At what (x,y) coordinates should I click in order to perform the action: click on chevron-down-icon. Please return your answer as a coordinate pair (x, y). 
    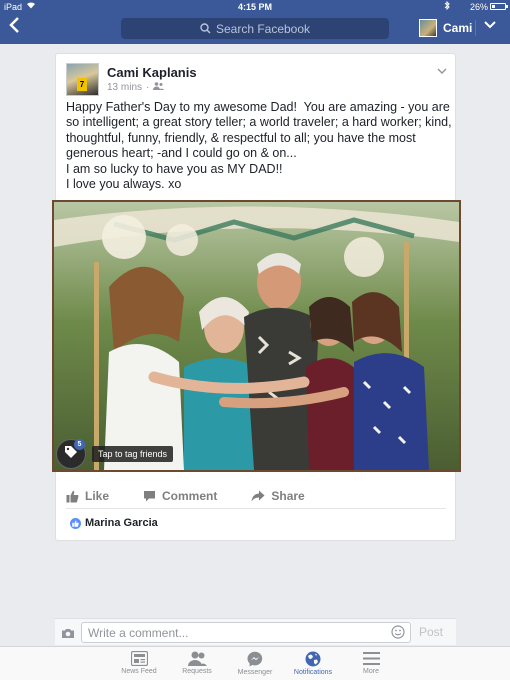
    Looking at the image, I should click on (490, 25).